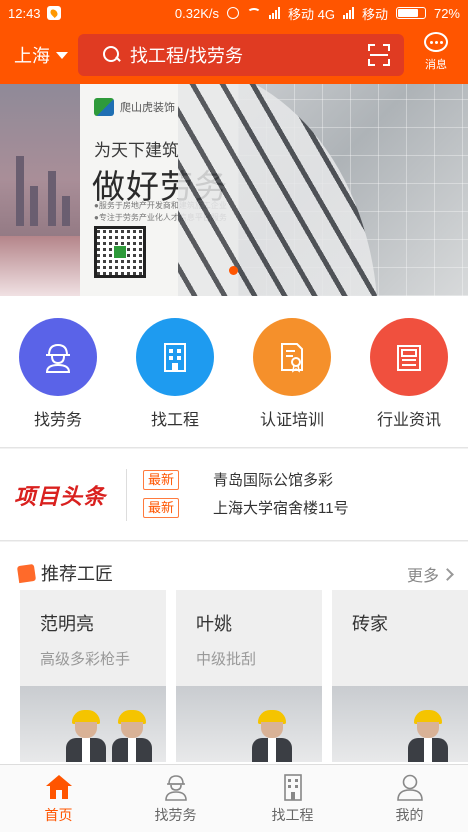  What do you see at coordinates (126, 495) in the screenshot?
I see `divider` at bounding box center [126, 495].